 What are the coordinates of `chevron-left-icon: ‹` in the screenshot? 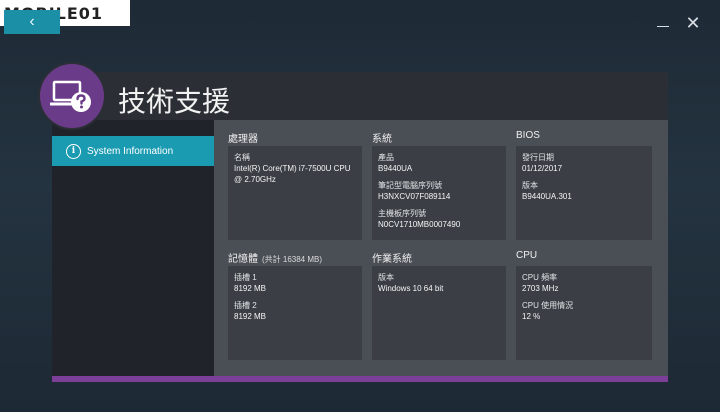 It's located at (32, 21).